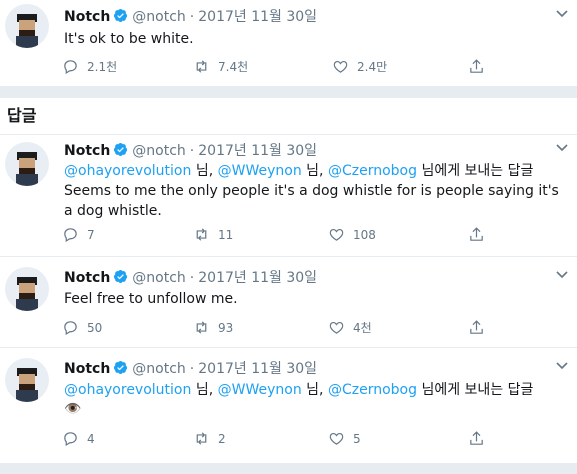 The width and height of the screenshot is (577, 474). Describe the element at coordinates (78, 438) in the screenshot. I see `reply-button: 4` at that location.